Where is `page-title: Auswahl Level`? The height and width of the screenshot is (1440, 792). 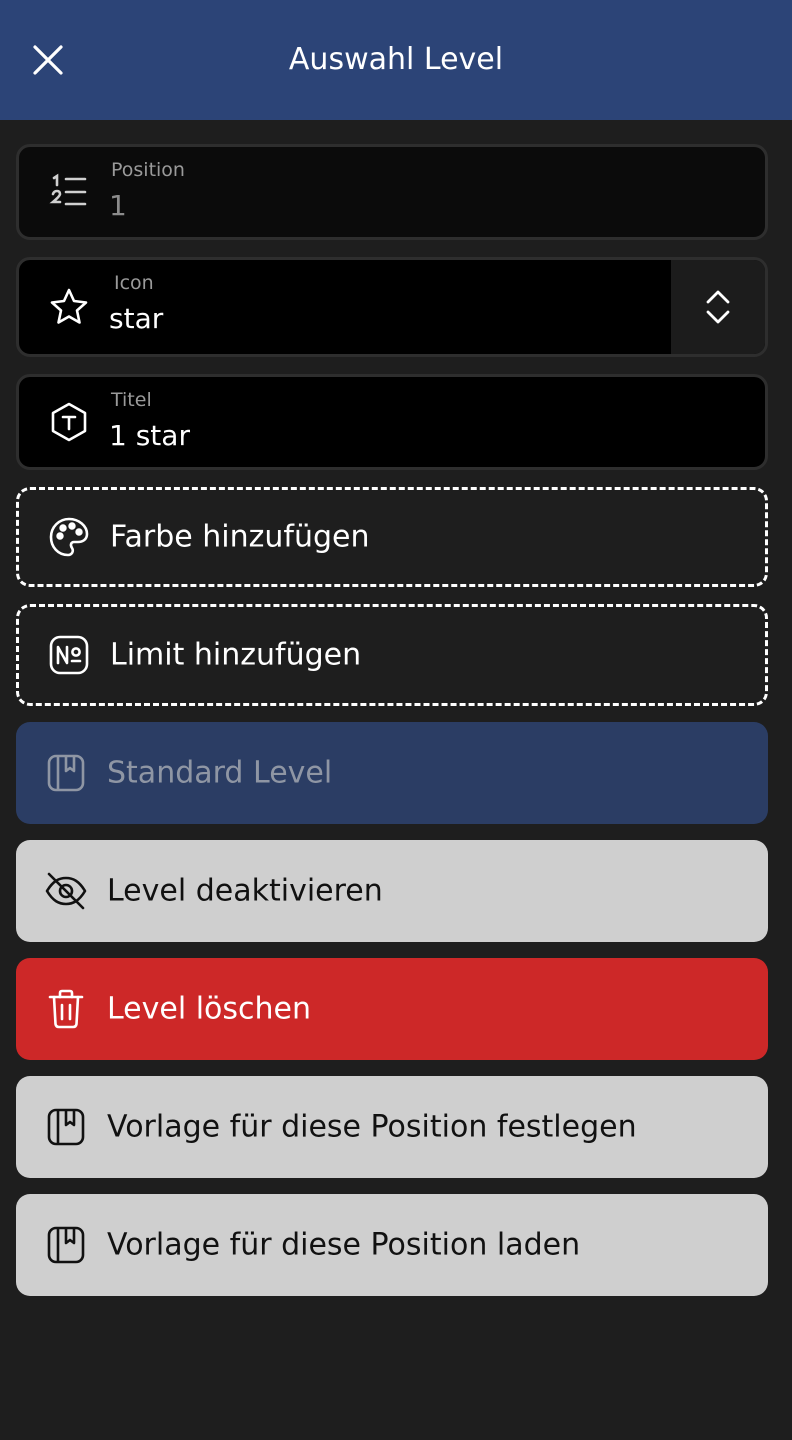 page-title: Auswahl Level is located at coordinates (396, 59).